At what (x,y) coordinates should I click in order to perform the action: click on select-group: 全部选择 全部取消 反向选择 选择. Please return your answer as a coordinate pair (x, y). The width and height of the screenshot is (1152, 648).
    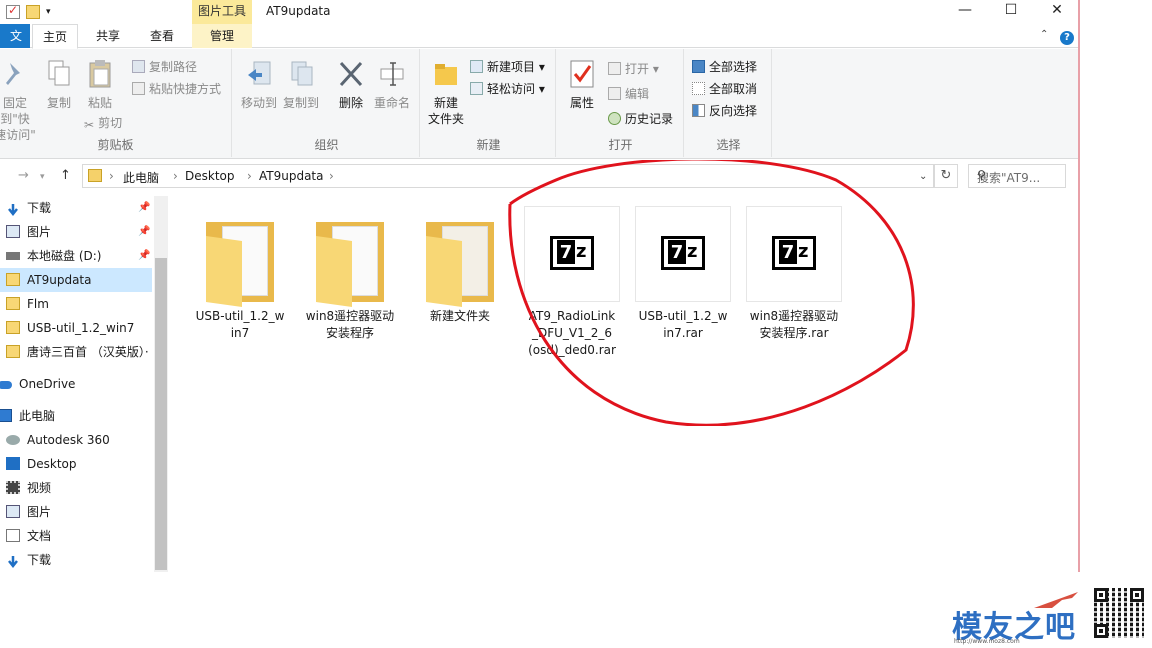
    Looking at the image, I should click on (729, 103).